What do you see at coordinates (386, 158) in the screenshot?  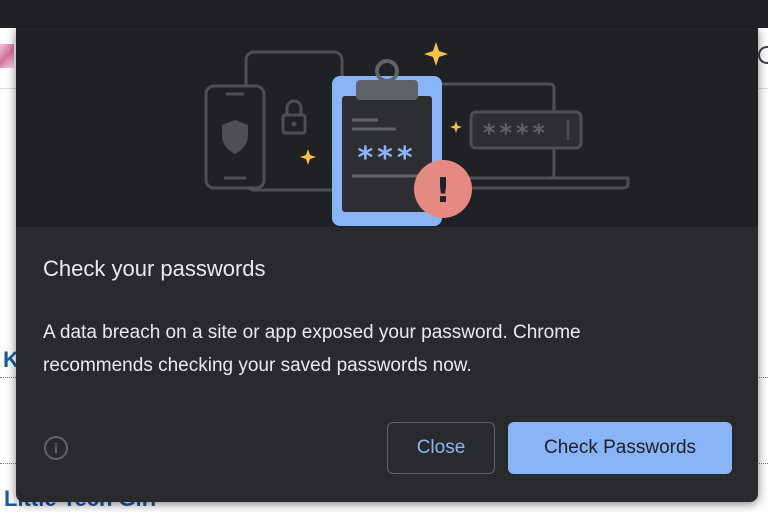 I see `clipboard-password-mask: ***` at bounding box center [386, 158].